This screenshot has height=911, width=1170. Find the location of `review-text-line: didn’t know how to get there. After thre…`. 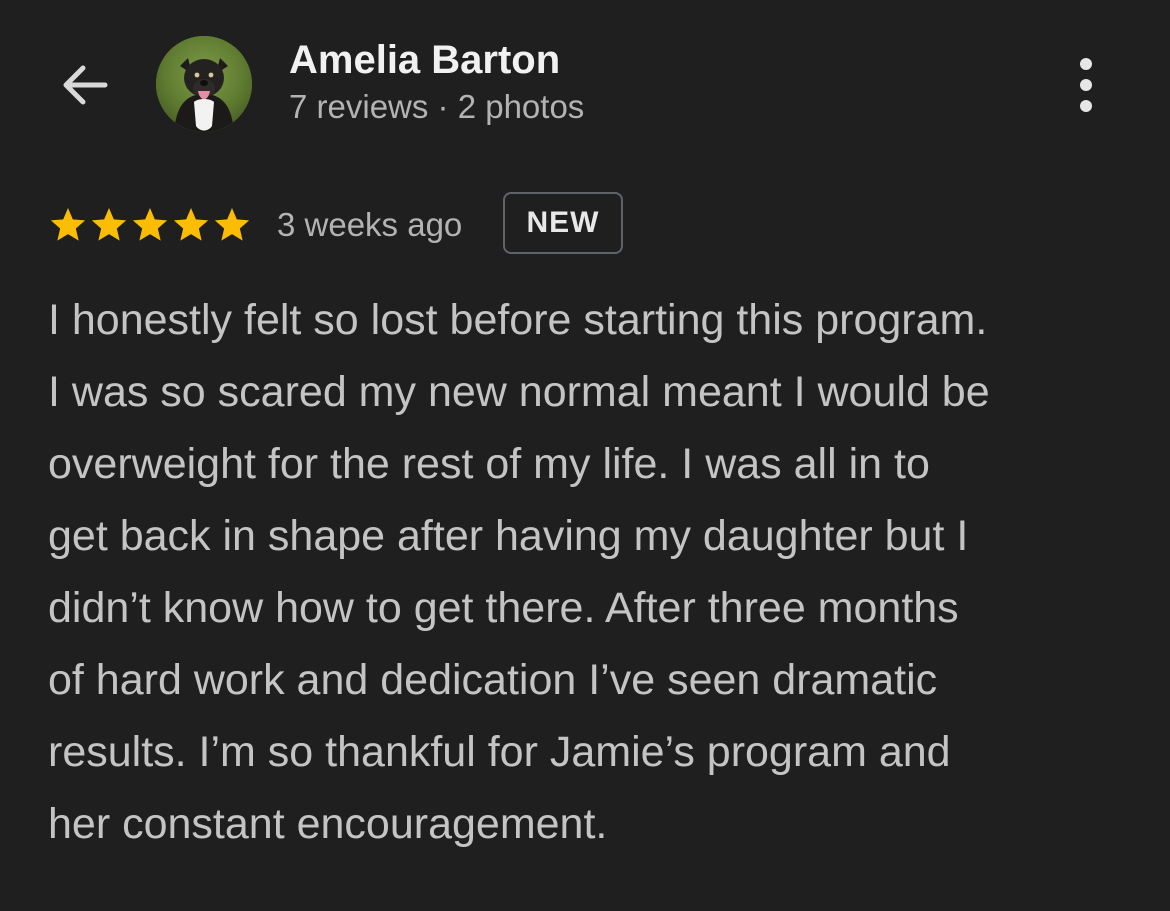

review-text-line: didn’t know how to get there. After thre… is located at coordinates (503, 608).